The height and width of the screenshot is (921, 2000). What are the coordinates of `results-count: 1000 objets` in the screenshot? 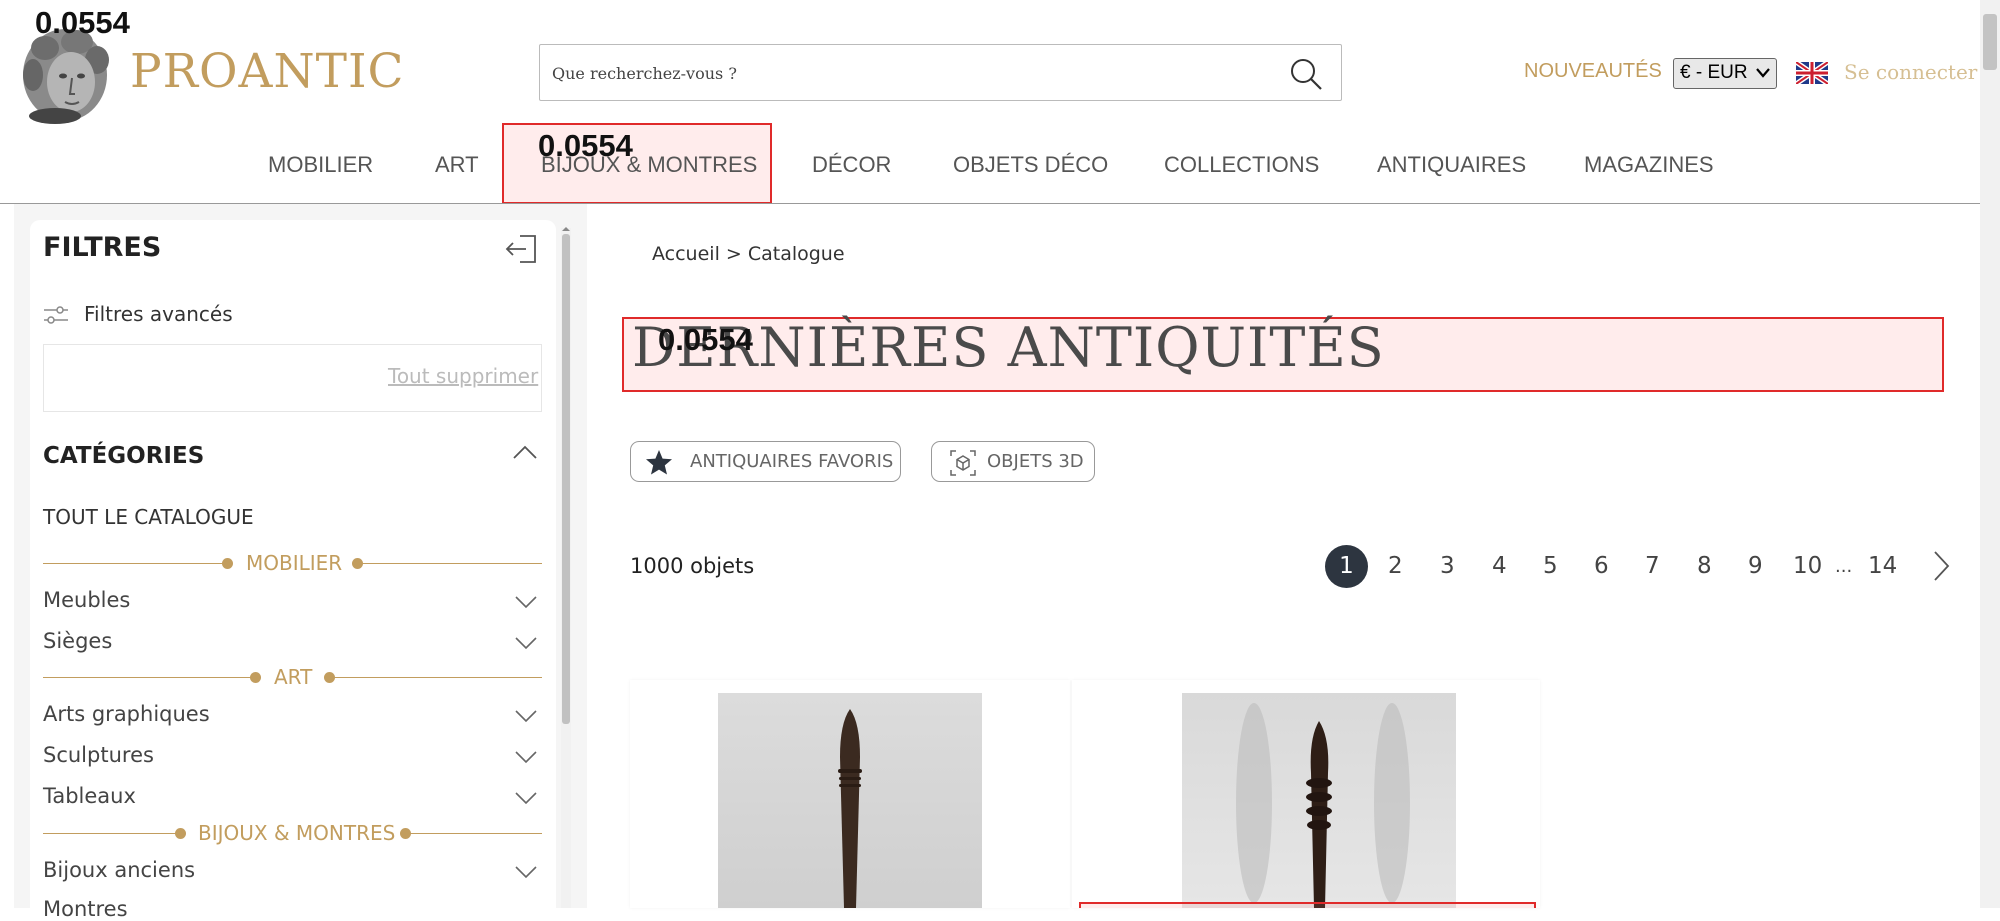 It's located at (692, 566).